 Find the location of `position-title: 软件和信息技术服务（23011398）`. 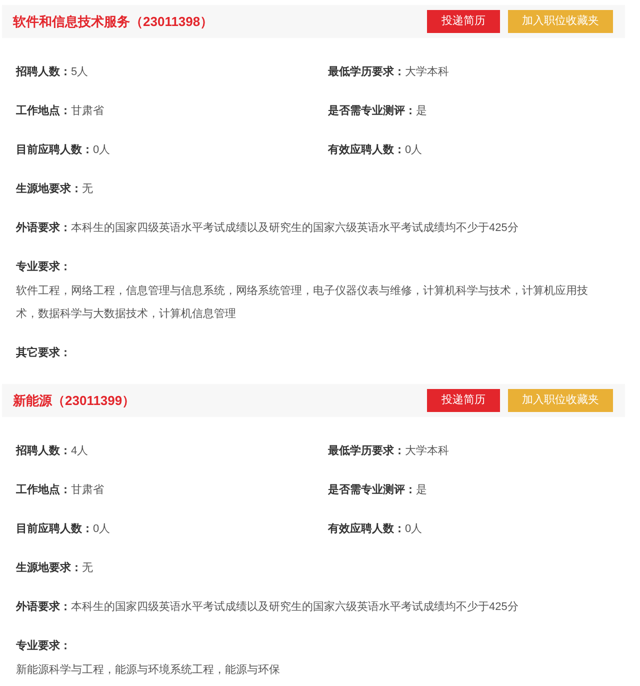

position-title: 软件和信息技术服务（23011398） is located at coordinates (113, 21).